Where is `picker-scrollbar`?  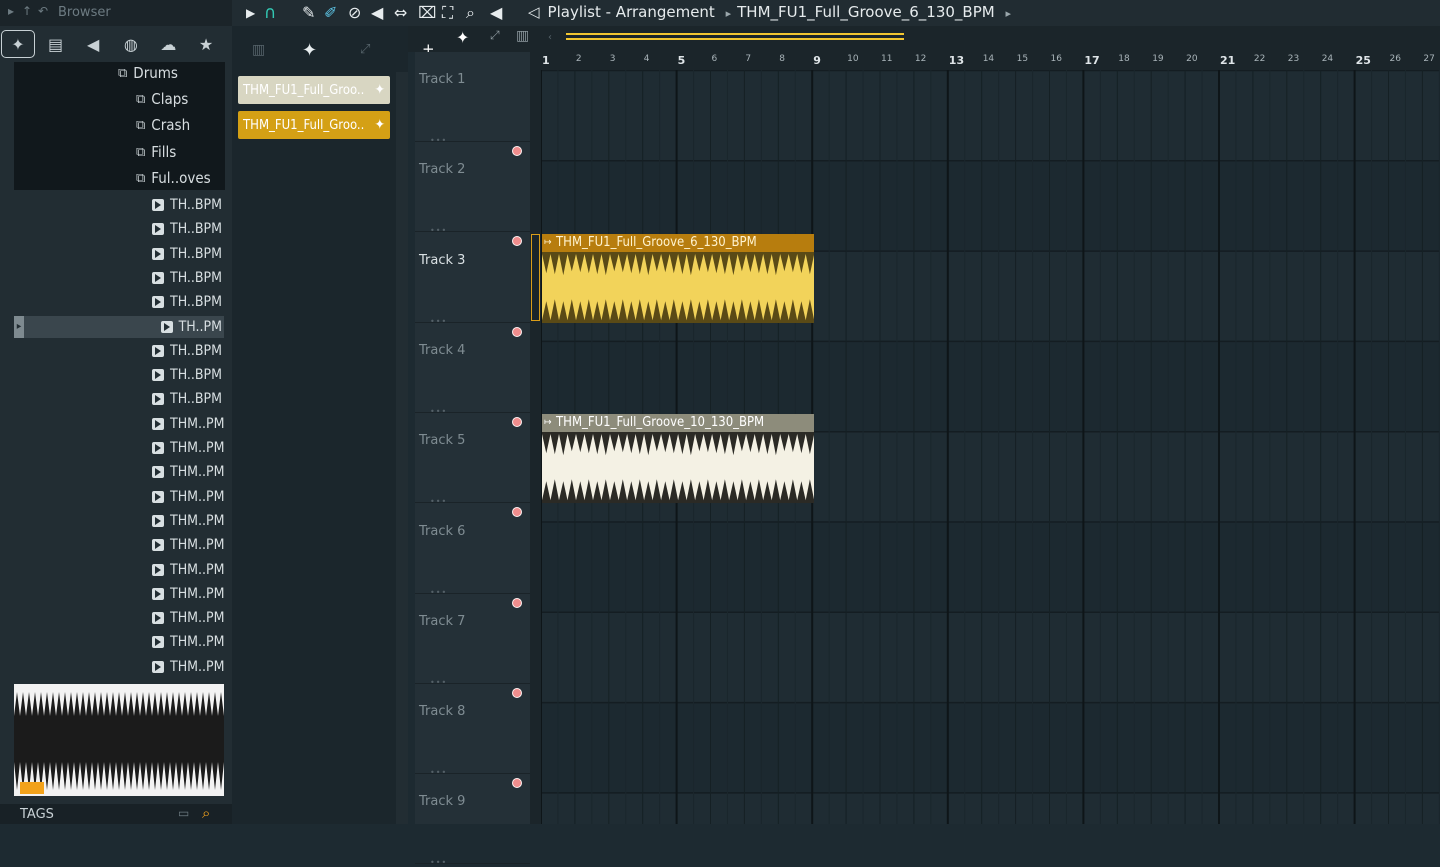 picker-scrollbar is located at coordinates (402, 448).